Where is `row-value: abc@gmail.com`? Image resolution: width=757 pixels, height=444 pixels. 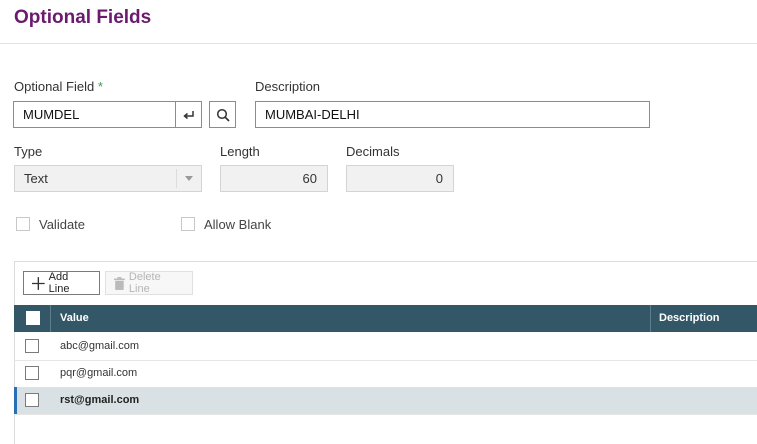
row-value: abc@gmail.com is located at coordinates (100, 346).